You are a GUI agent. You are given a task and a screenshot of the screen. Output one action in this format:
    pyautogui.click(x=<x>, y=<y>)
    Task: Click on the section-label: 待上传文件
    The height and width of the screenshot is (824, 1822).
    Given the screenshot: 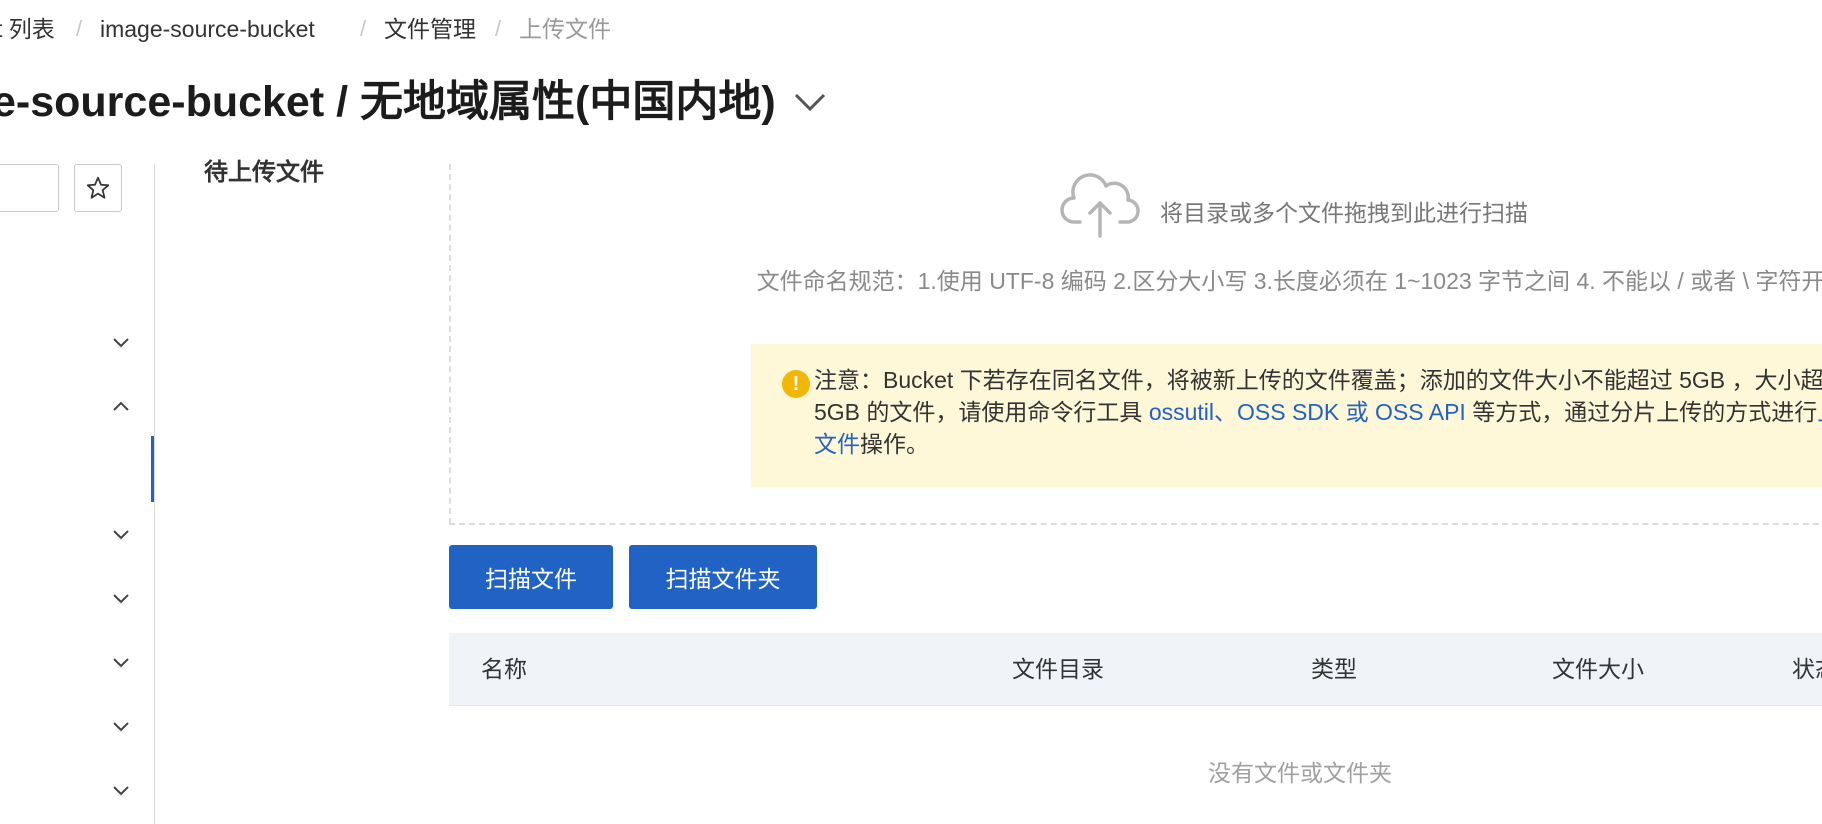 What is the action you would take?
    pyautogui.click(x=264, y=172)
    